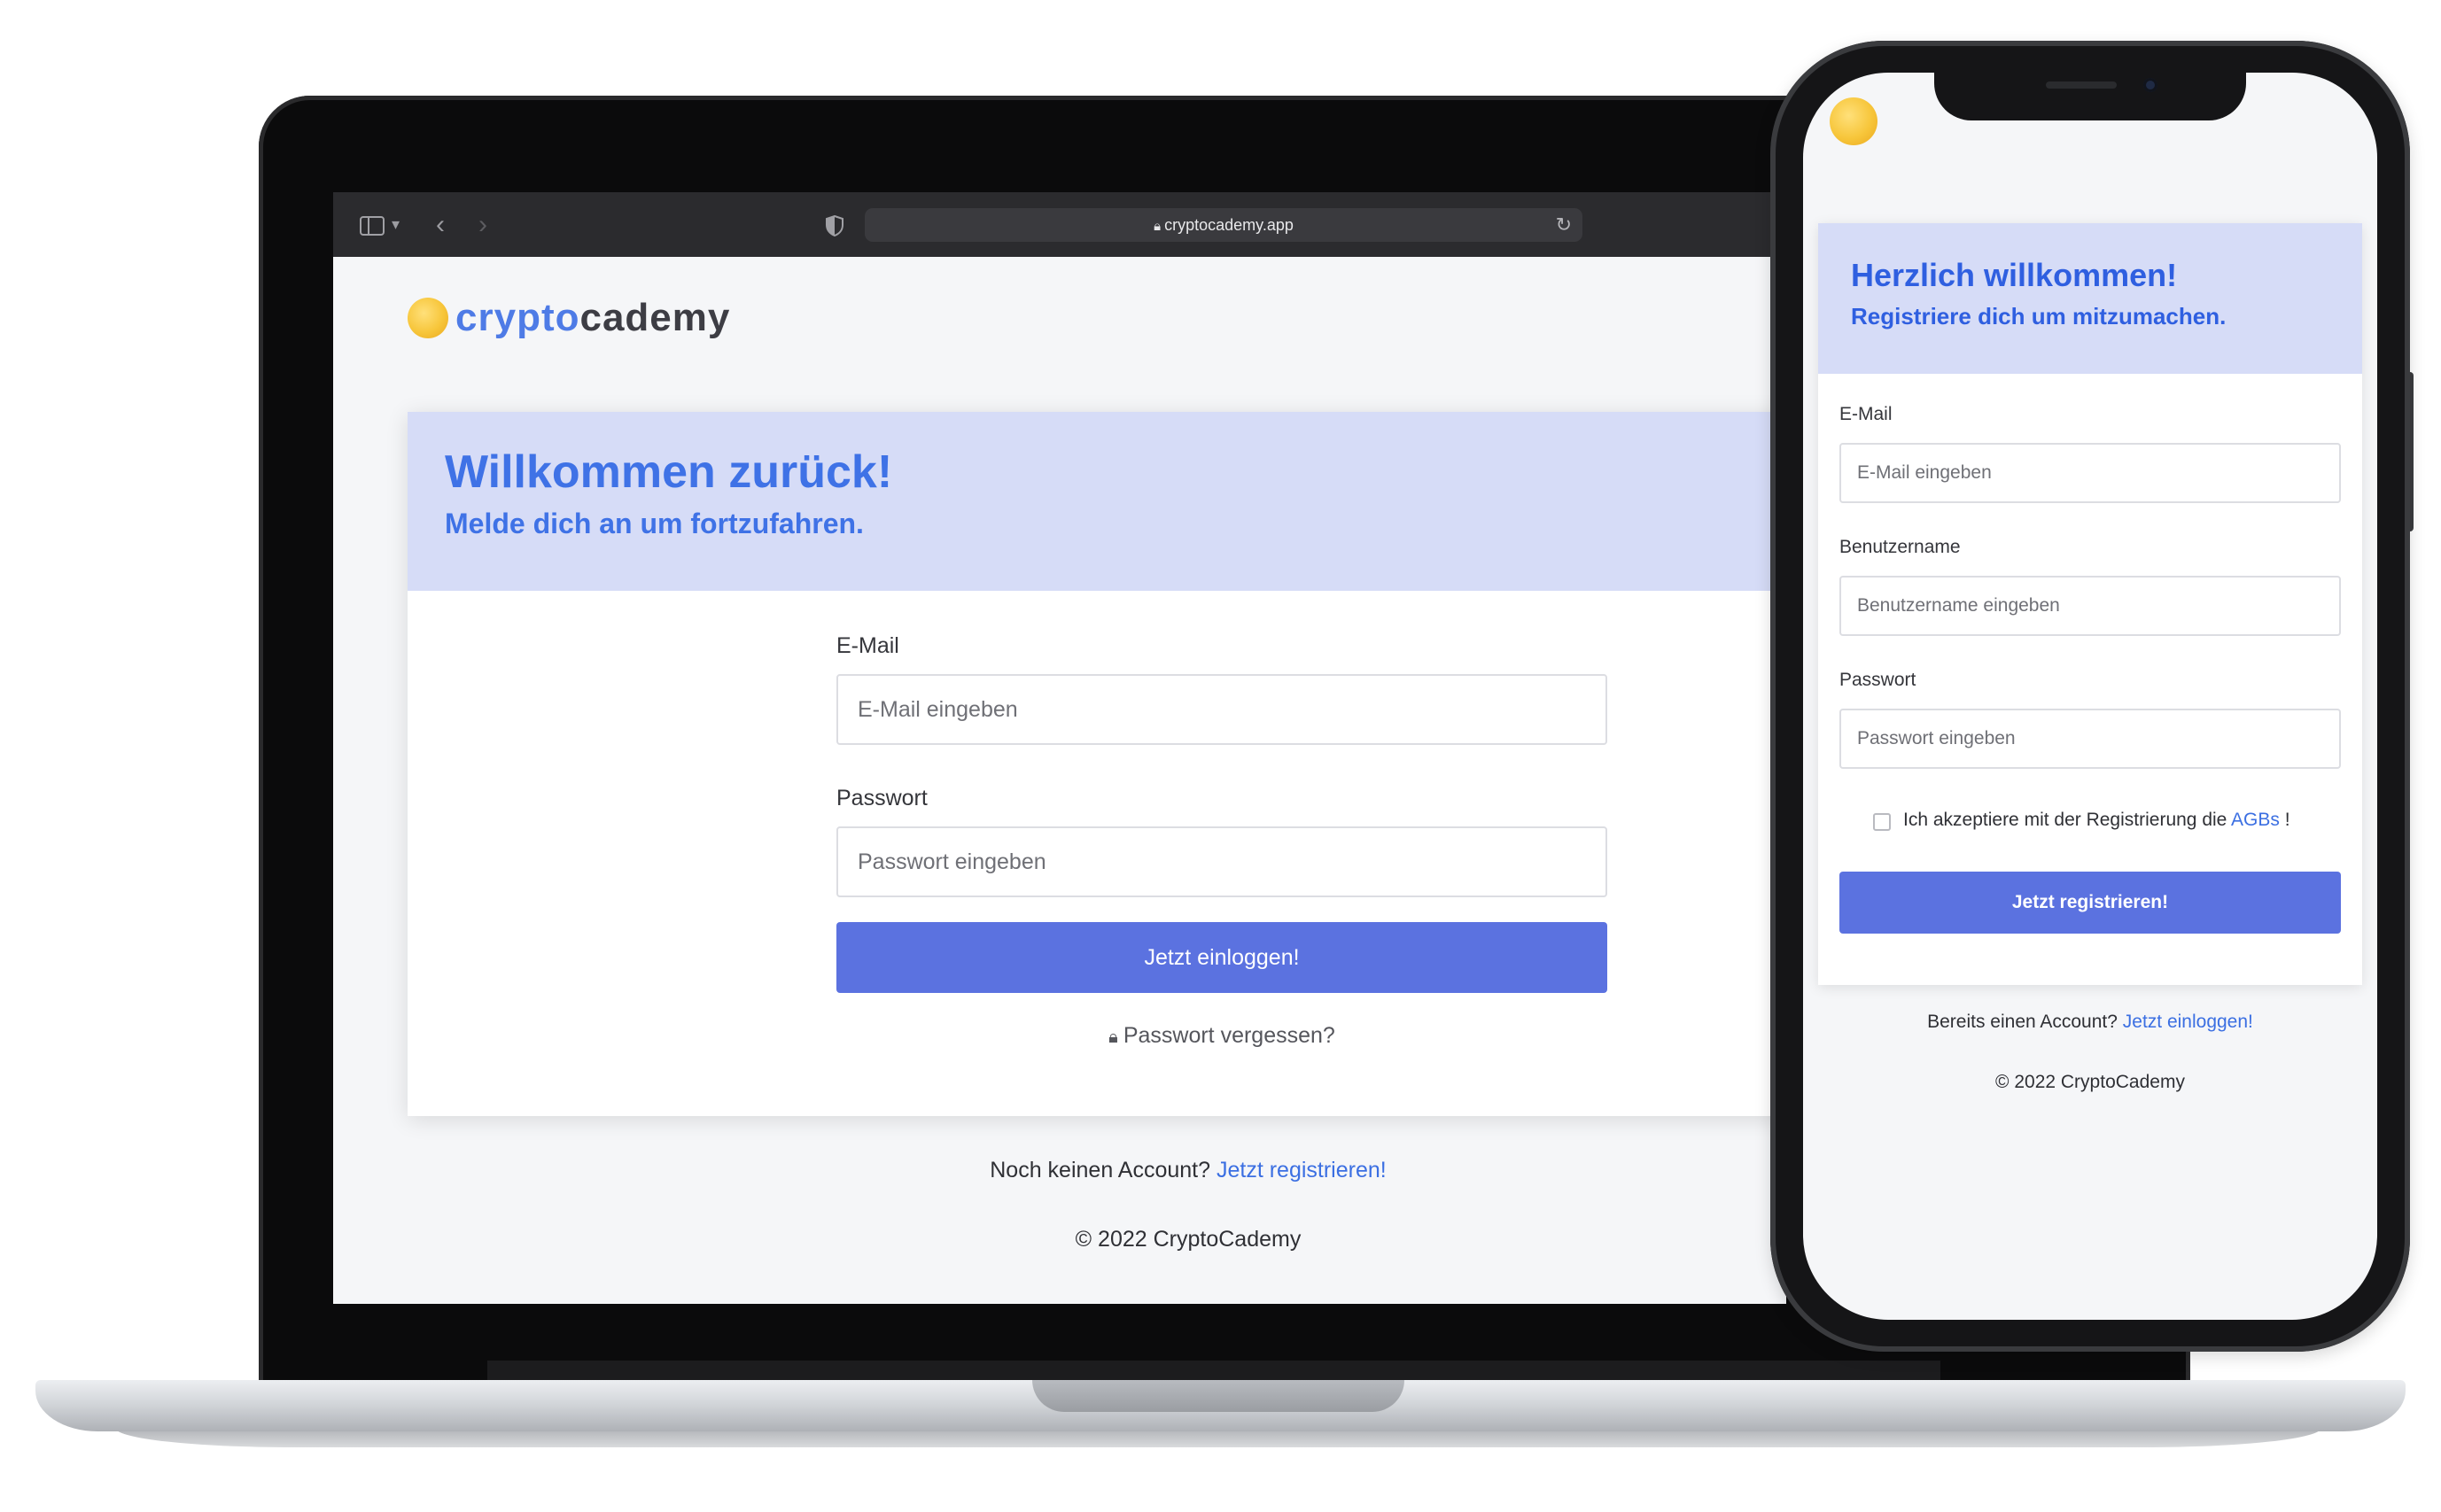 This screenshot has height=1512, width=2441. What do you see at coordinates (1229, 1035) in the screenshot?
I see `forgot-password-label: Passwort vergessen?` at bounding box center [1229, 1035].